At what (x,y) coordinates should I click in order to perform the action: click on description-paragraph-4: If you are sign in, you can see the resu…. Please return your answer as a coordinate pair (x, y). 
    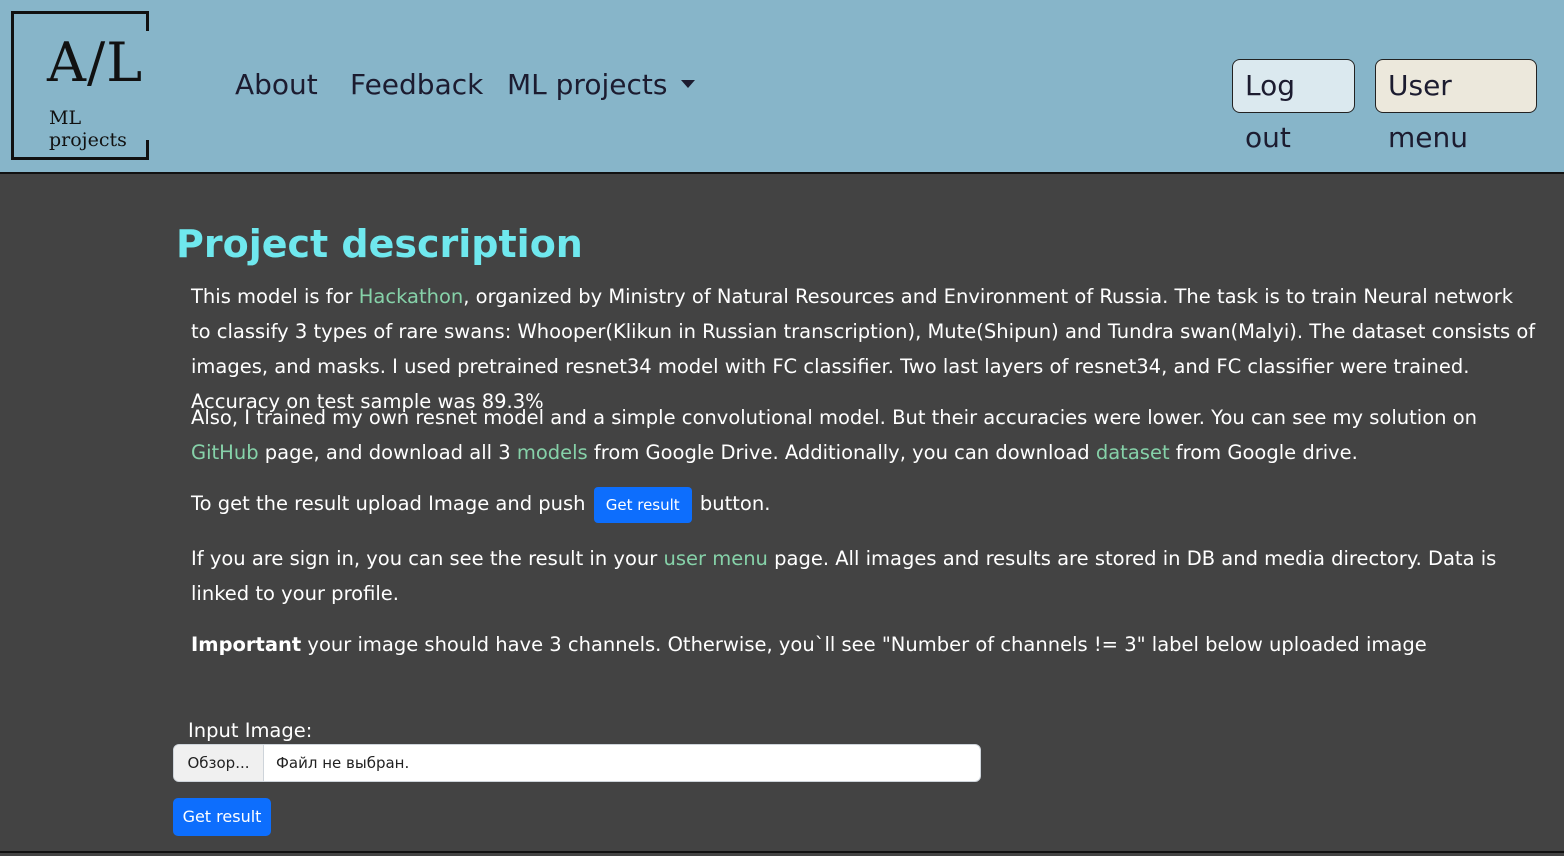
    Looking at the image, I should click on (863, 576).